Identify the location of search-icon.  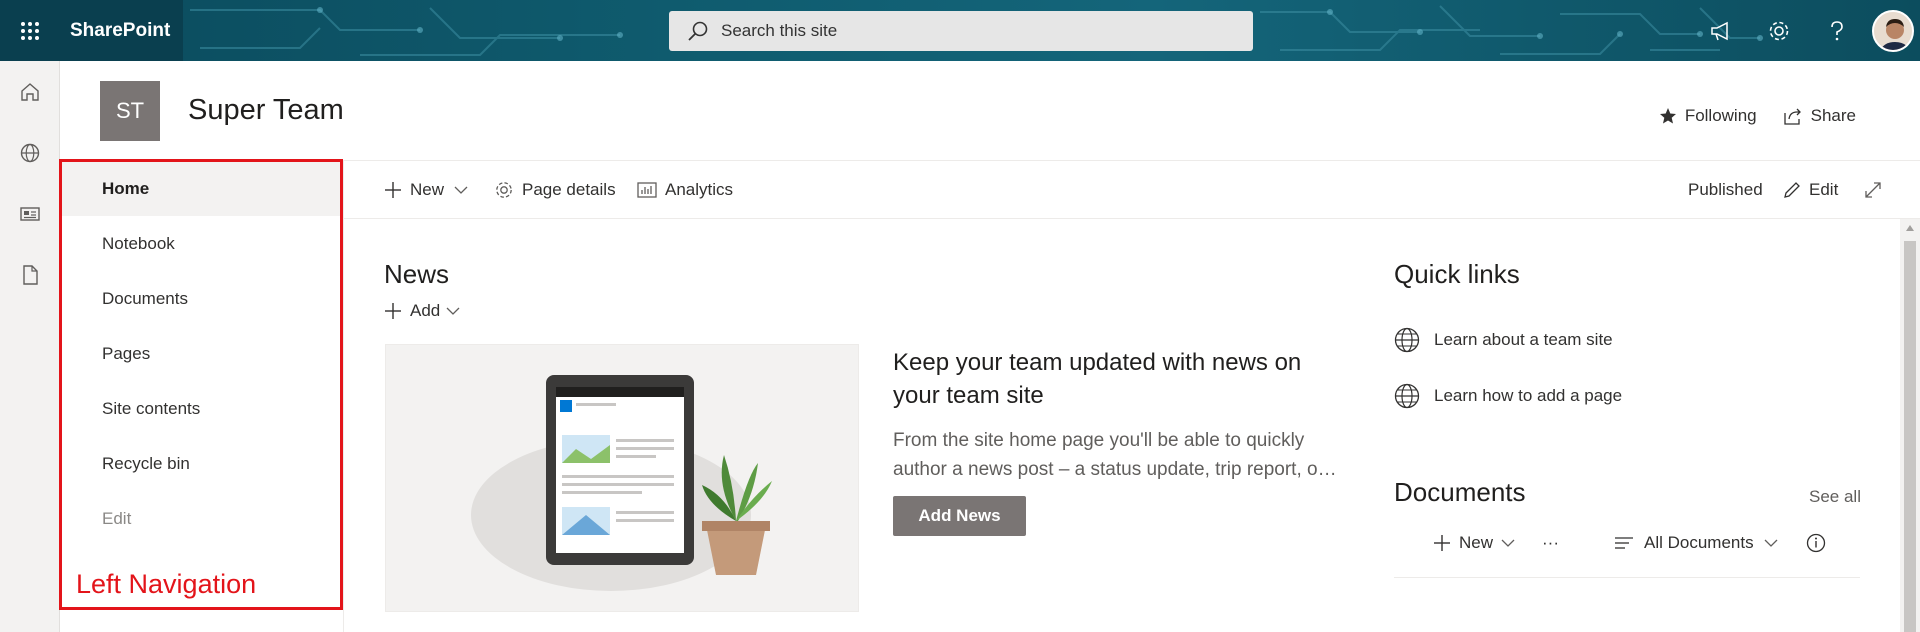
(698, 31).